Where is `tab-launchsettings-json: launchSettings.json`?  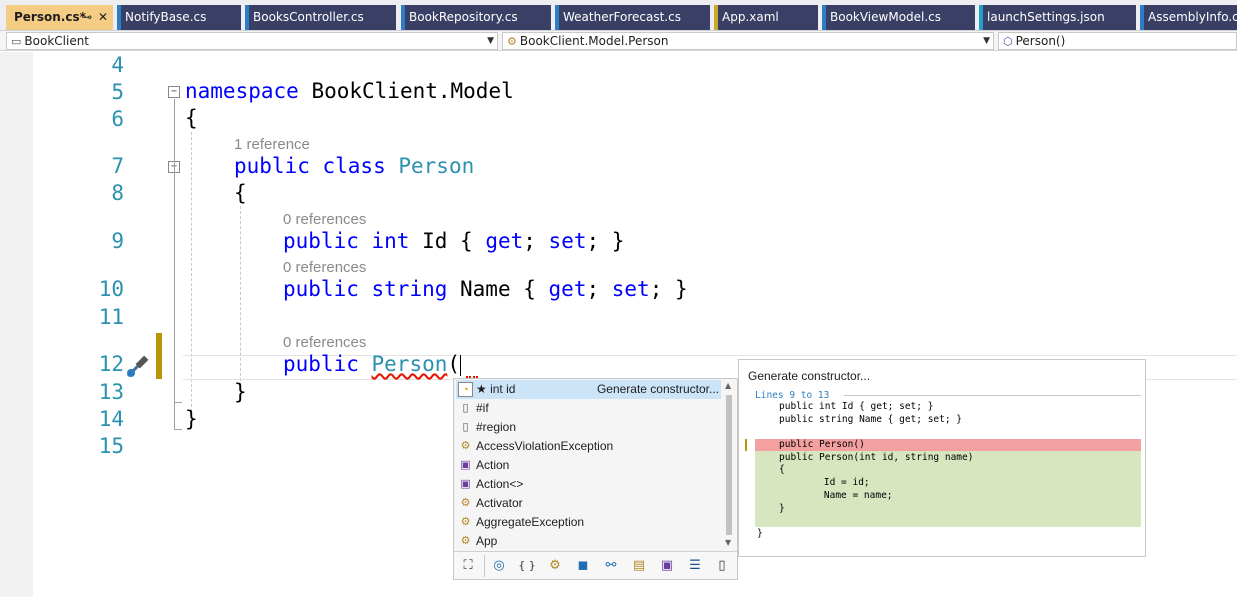
tab-launchsettings-json: launchSettings.json is located at coordinates (1057, 17).